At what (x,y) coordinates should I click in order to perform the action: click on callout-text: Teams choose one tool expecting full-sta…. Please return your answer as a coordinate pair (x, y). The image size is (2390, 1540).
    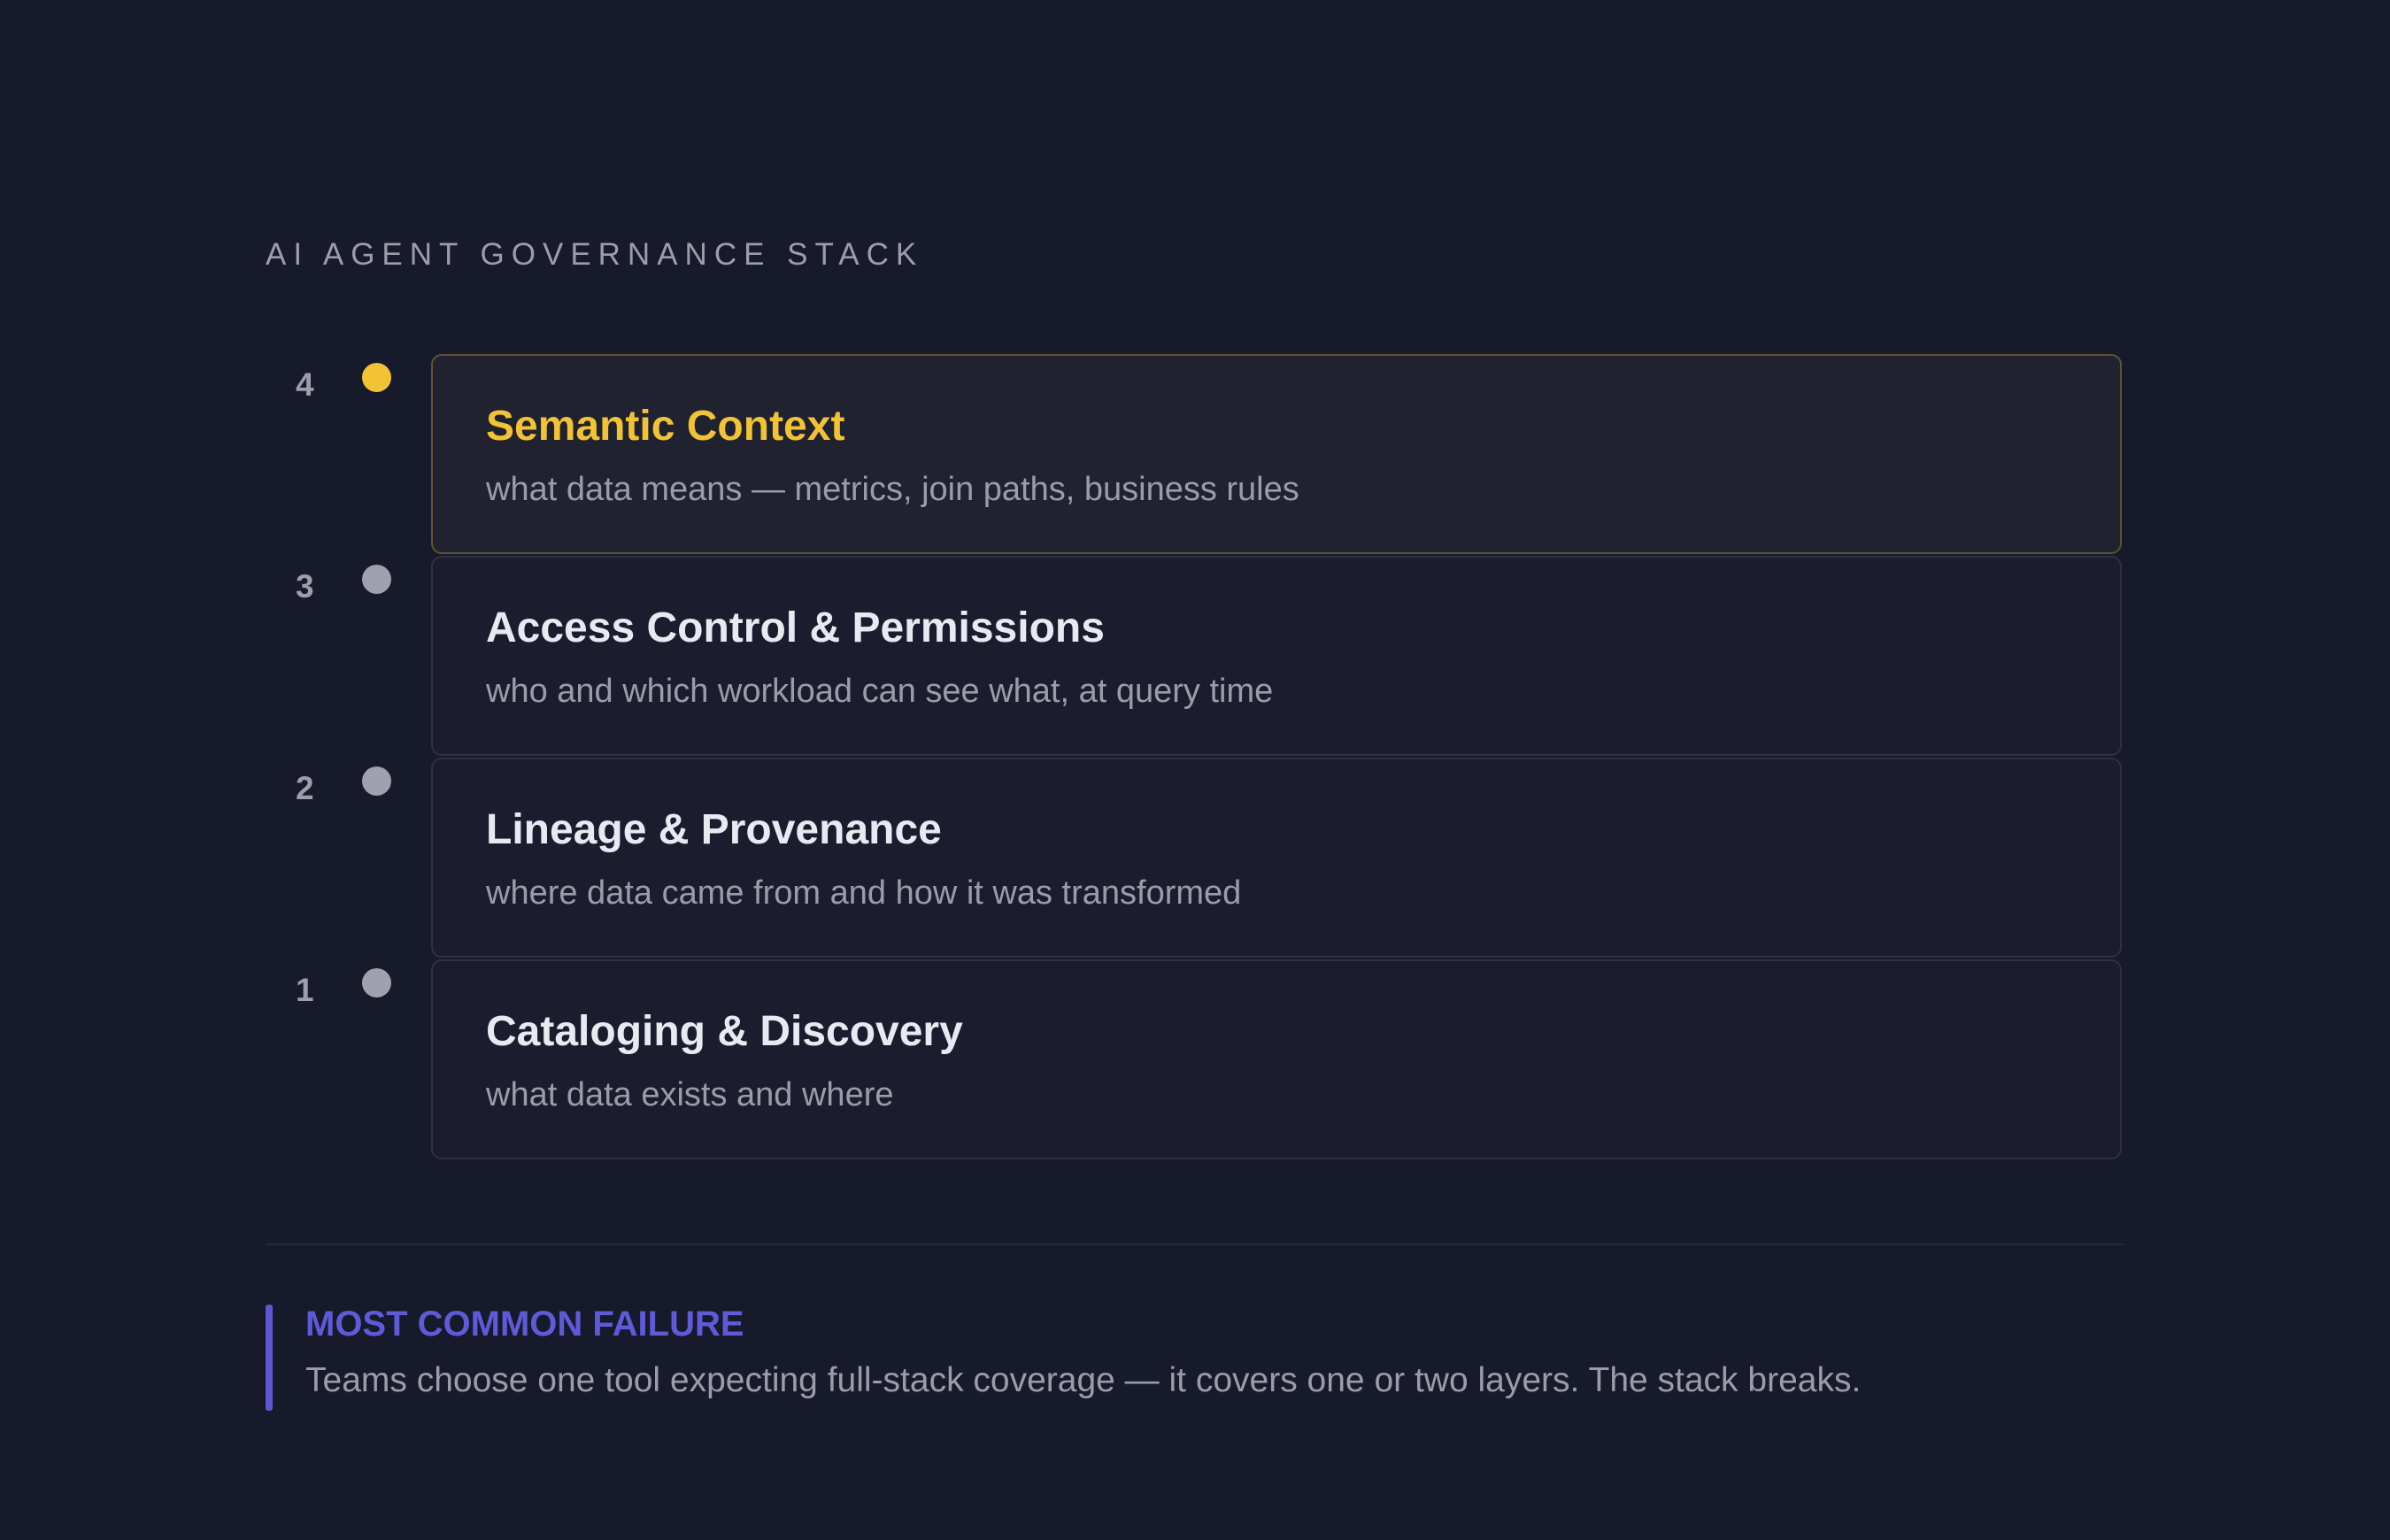
    Looking at the image, I should click on (1083, 1380).